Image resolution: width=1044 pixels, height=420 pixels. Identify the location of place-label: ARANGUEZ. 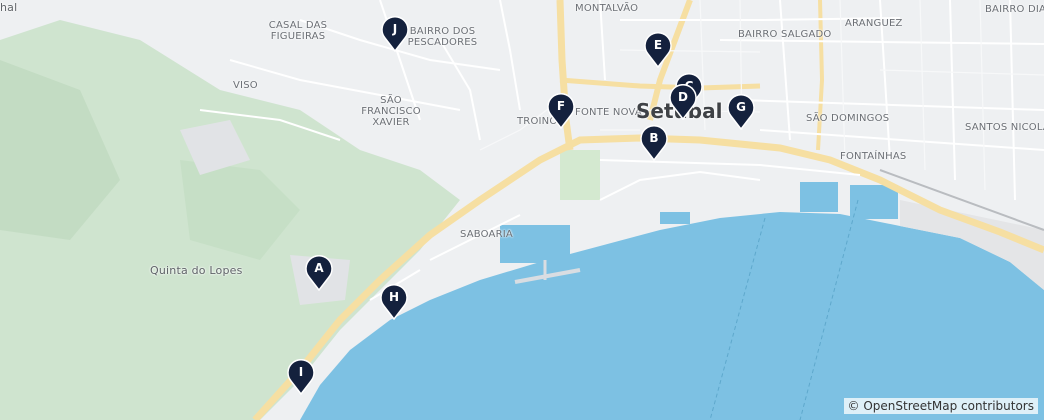
(874, 23).